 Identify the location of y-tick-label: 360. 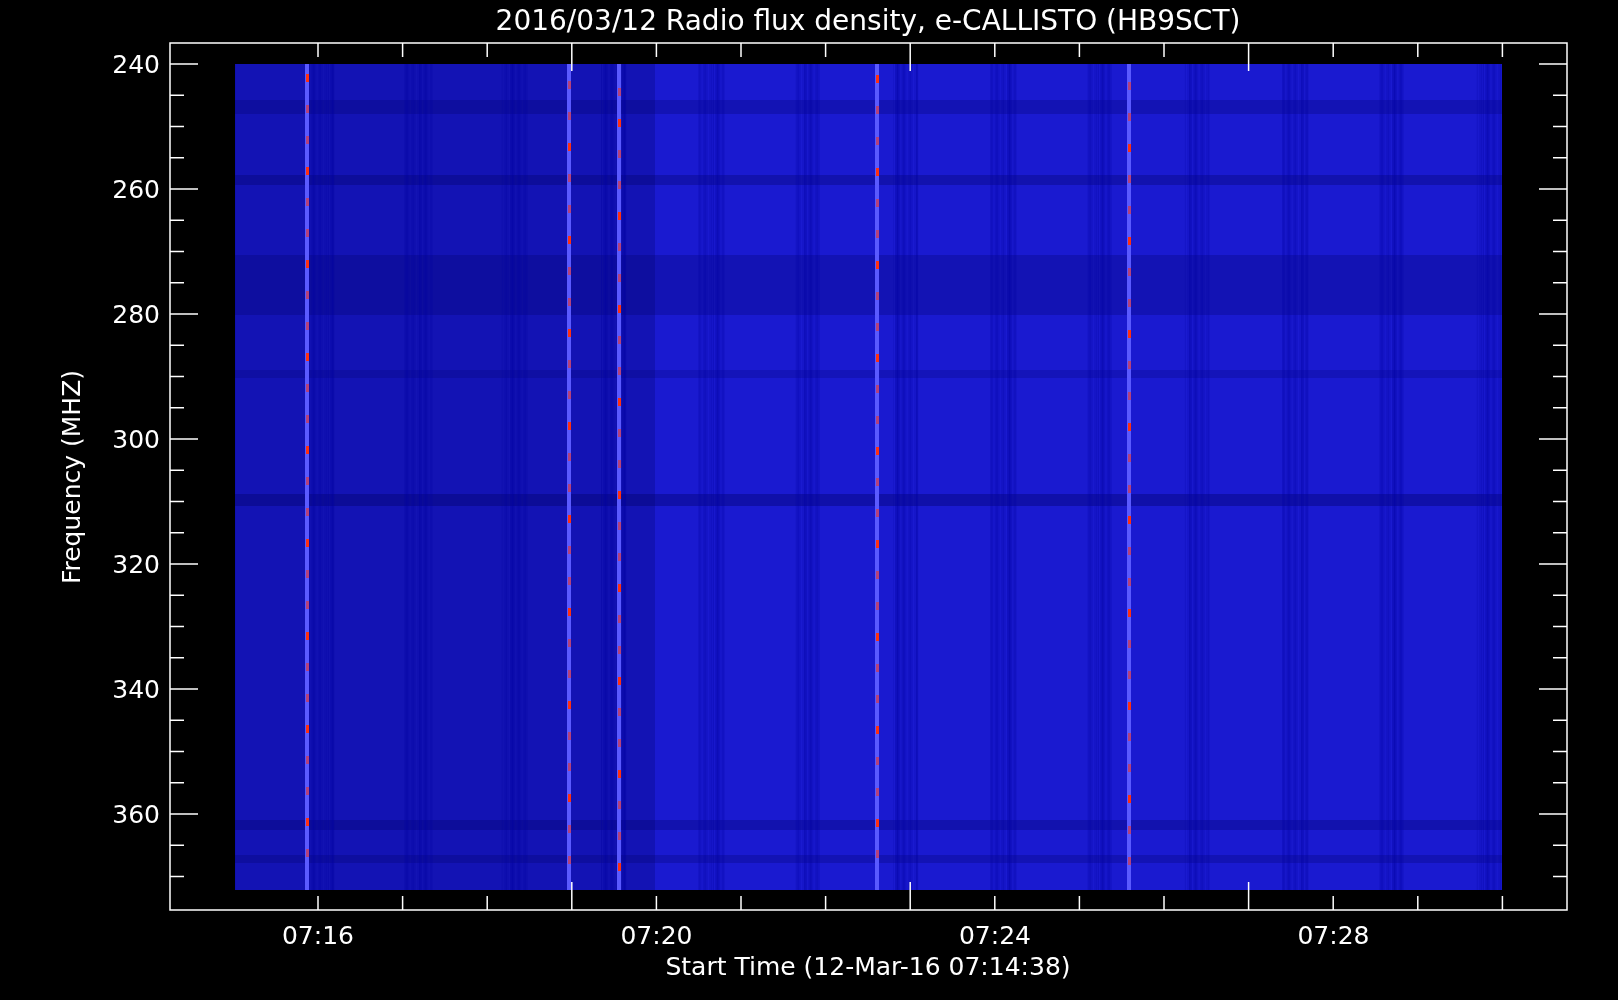
(136, 814).